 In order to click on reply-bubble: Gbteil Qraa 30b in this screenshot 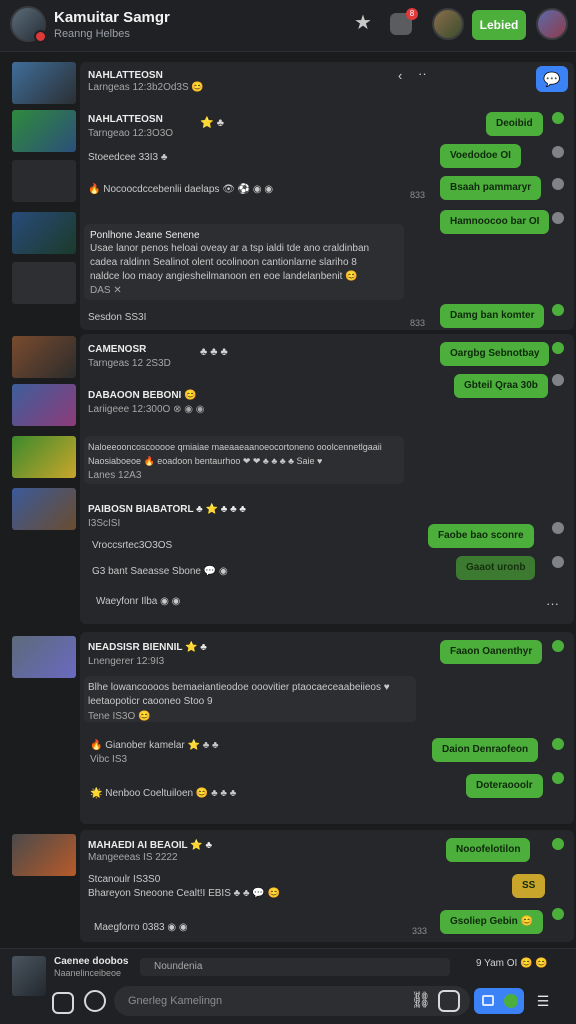, I will do `click(501, 386)`.